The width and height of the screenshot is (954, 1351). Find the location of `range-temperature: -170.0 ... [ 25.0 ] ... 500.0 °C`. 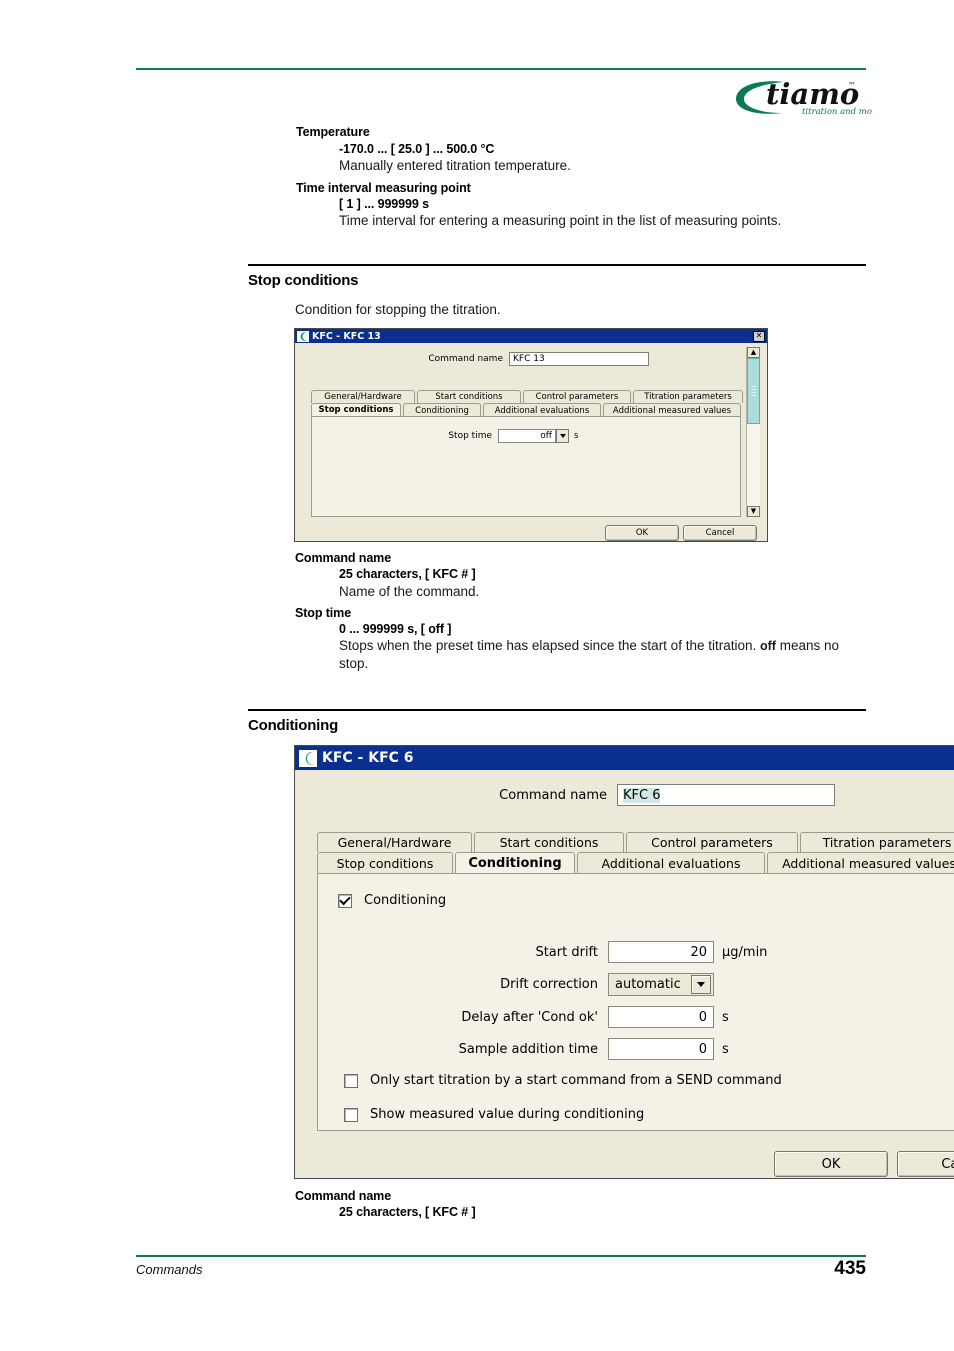

range-temperature: -170.0 ... [ 25.0 ] ... 500.0 °C is located at coordinates (417, 149).